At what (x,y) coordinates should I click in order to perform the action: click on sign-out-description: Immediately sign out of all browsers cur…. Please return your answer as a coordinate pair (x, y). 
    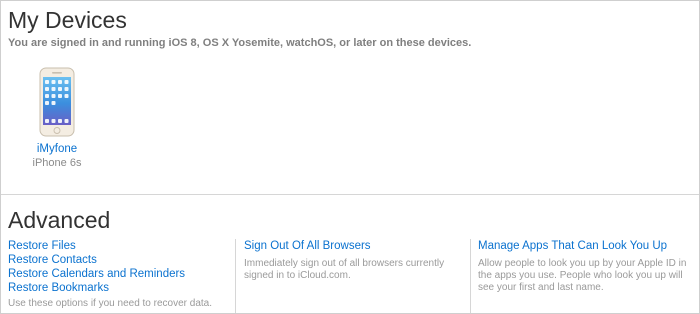
    Looking at the image, I should click on (344, 269).